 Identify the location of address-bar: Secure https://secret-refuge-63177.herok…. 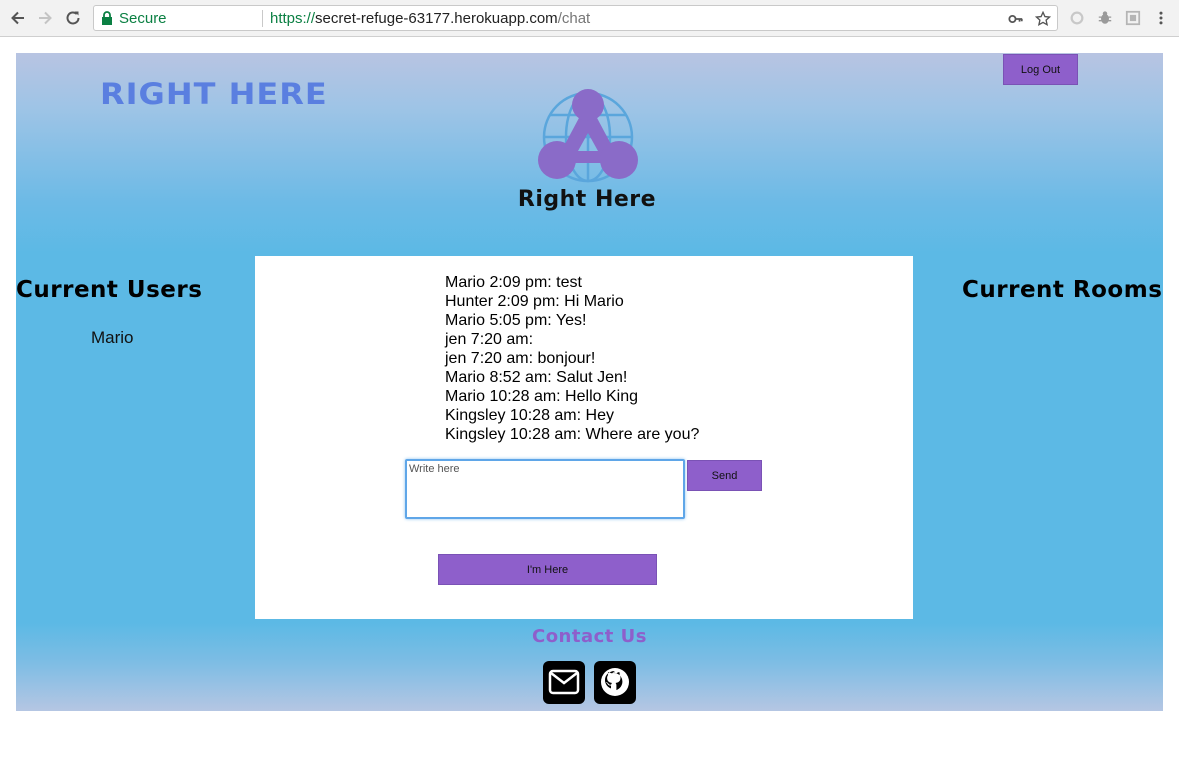
(575, 18).